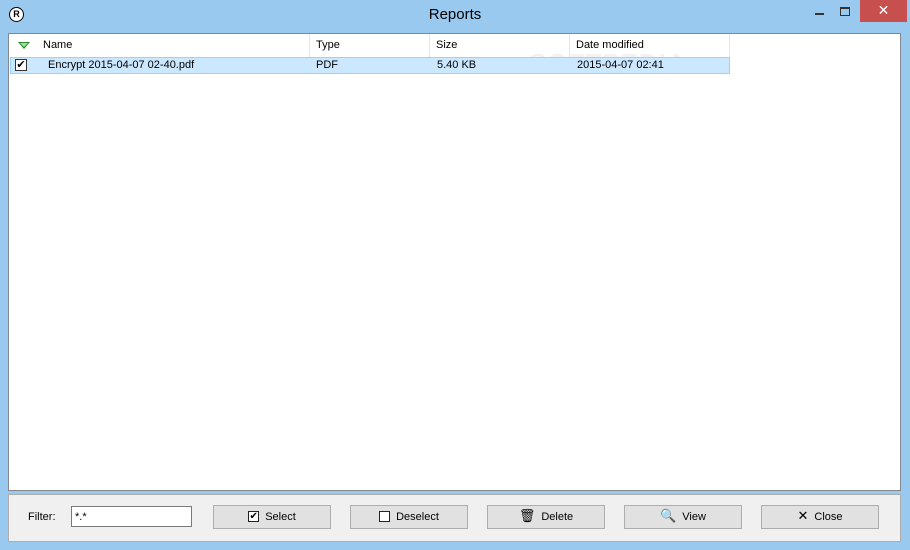 The height and width of the screenshot is (550, 910). I want to click on view-document-icon: 🔍, so click(668, 516).